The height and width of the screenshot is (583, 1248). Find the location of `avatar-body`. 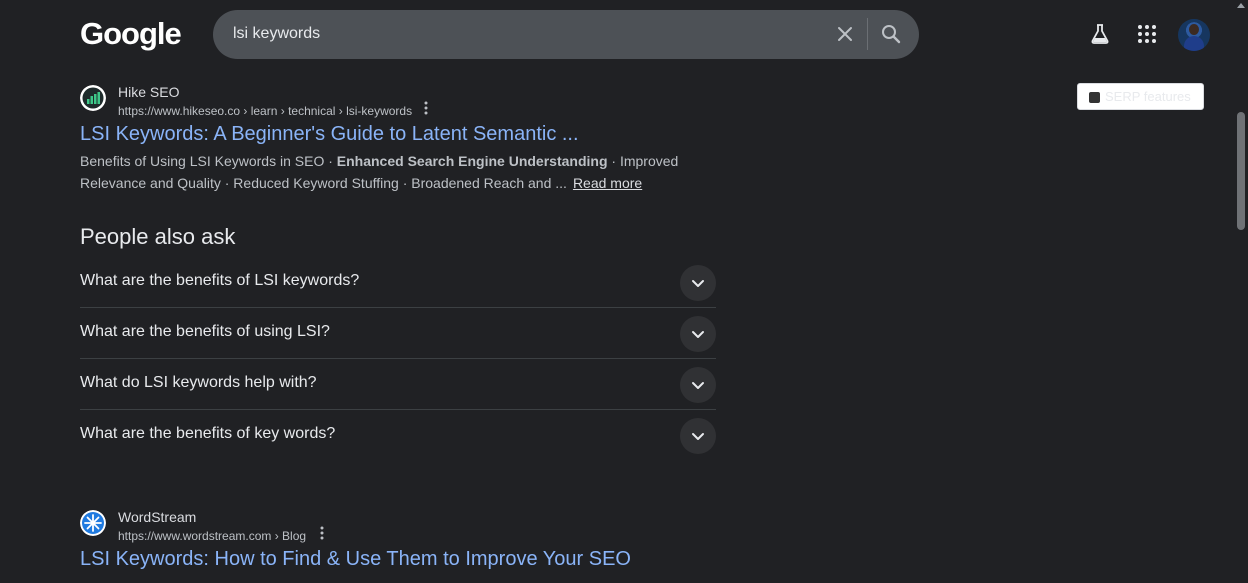

avatar-body is located at coordinates (1194, 43).